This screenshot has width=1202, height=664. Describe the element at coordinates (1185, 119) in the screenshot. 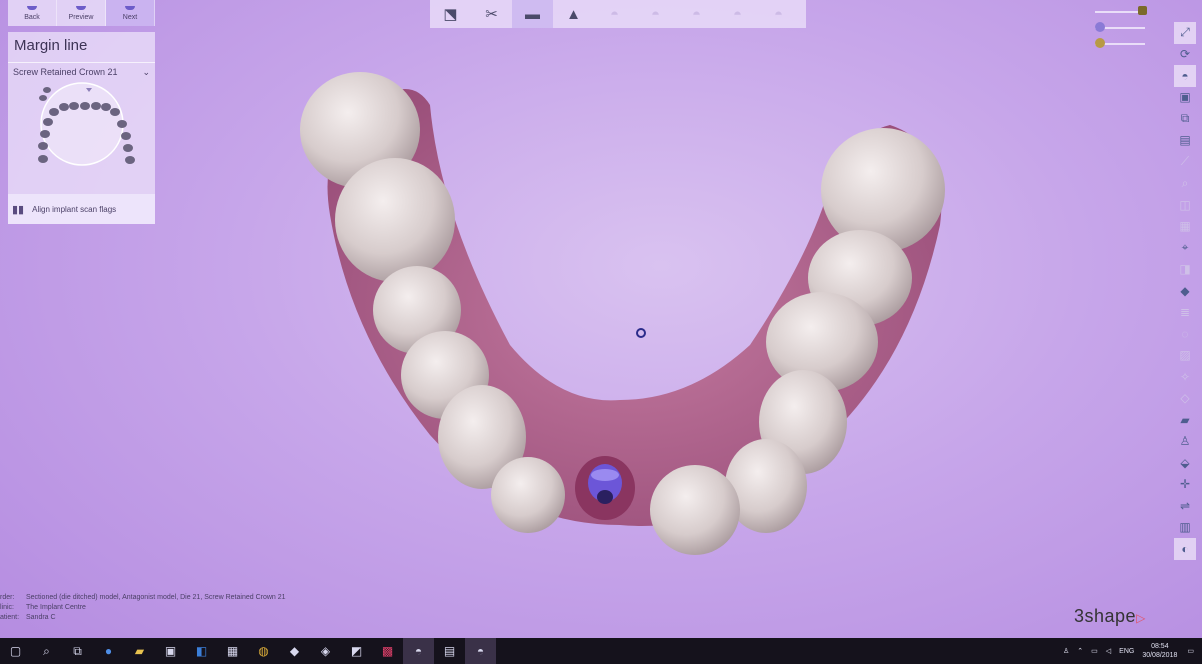

I see `copy-icon: ⧉` at that location.